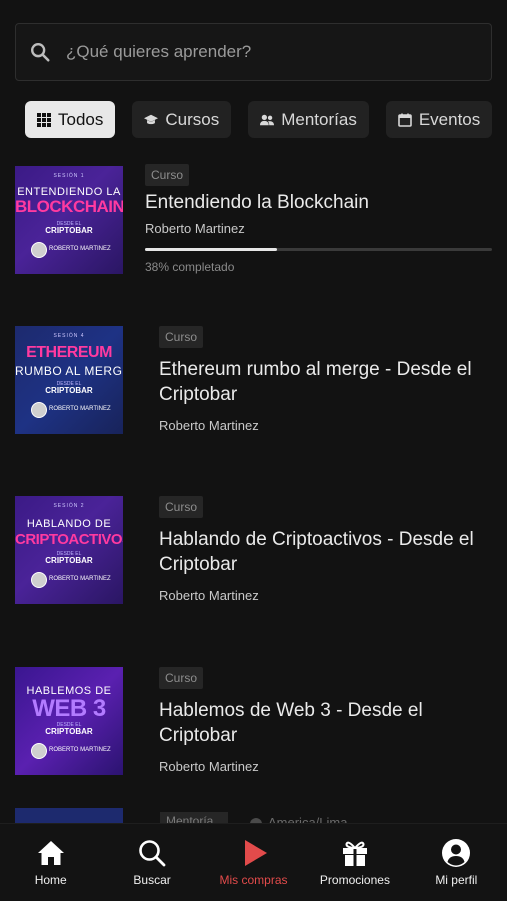 The width and height of the screenshot is (507, 901). I want to click on filter-eventos: Eventos, so click(439, 119).